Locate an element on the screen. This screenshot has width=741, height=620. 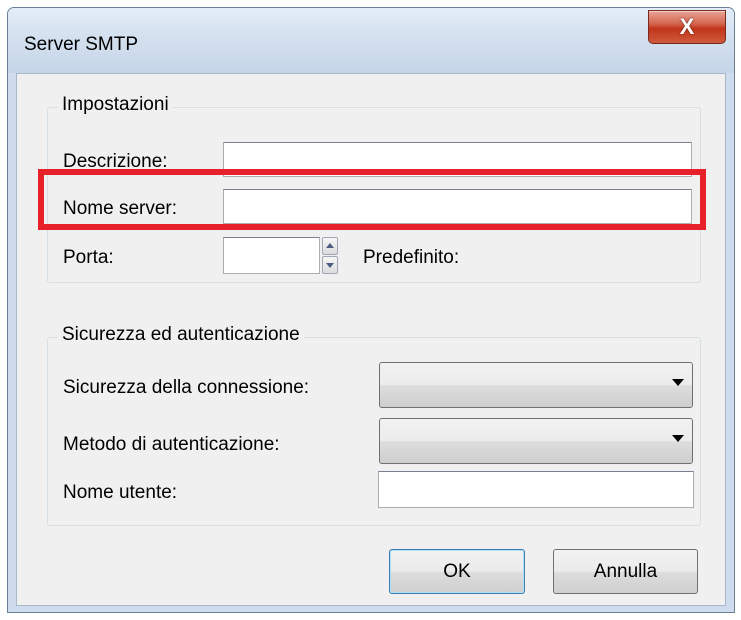
port-spinner is located at coordinates (331, 256).